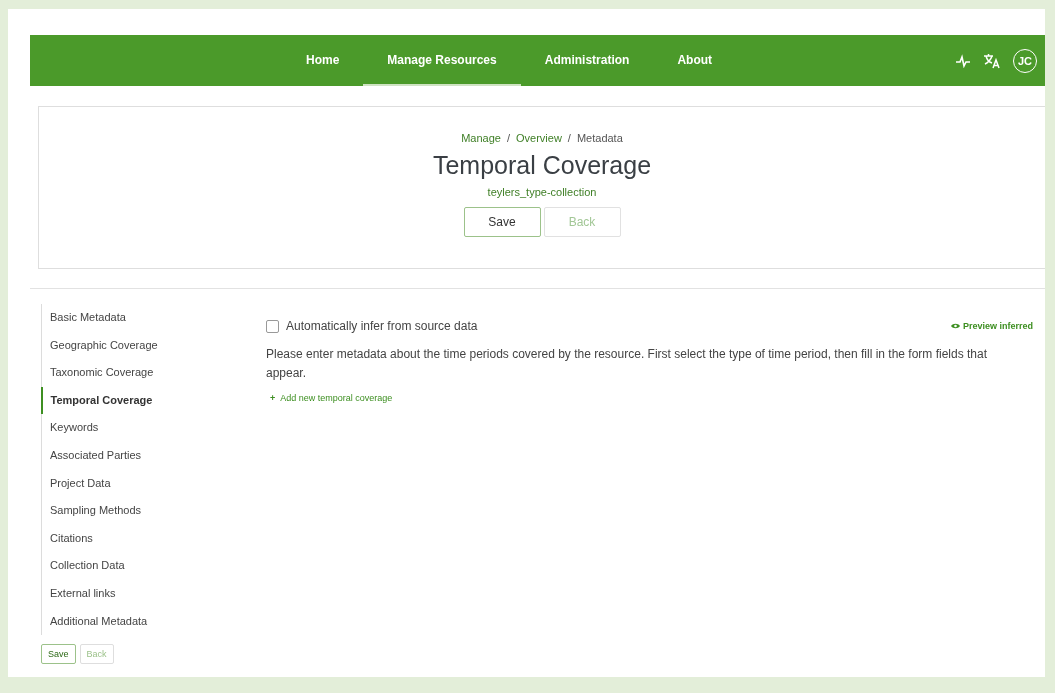  What do you see at coordinates (542, 192) in the screenshot?
I see `resource-name: teylers_type-collection` at bounding box center [542, 192].